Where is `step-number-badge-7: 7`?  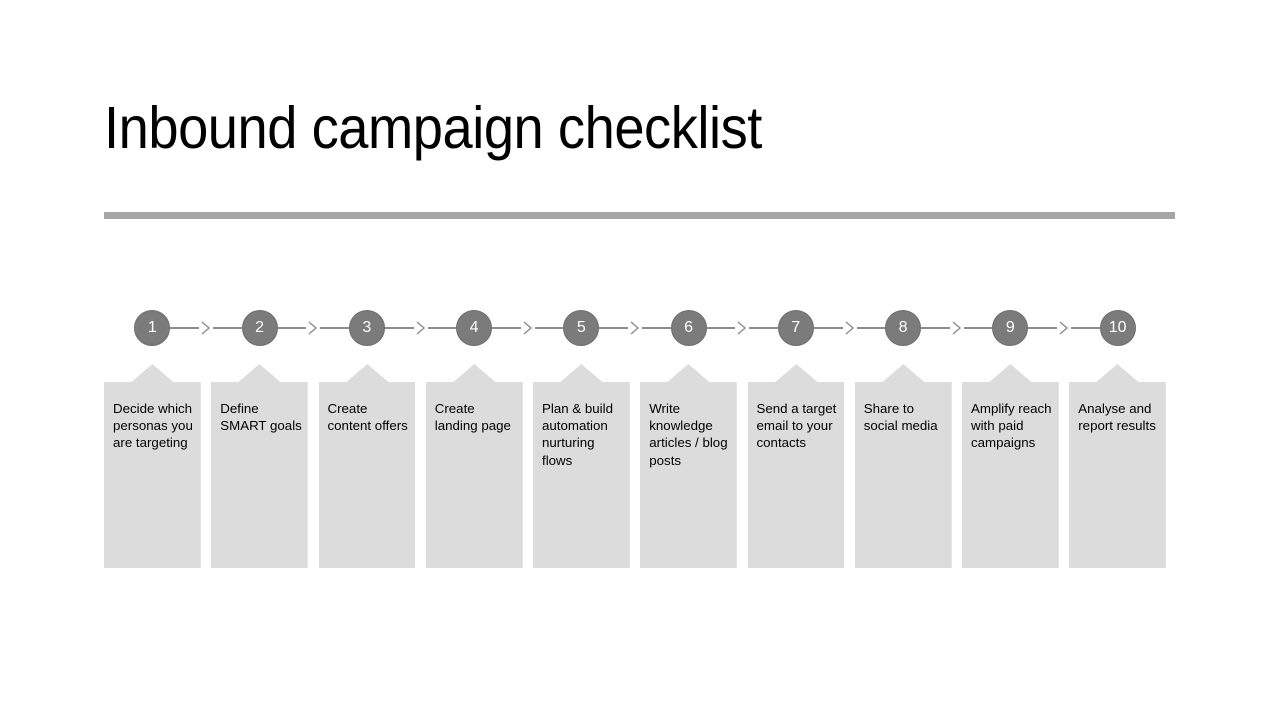
step-number-badge-7: 7 is located at coordinates (795, 328).